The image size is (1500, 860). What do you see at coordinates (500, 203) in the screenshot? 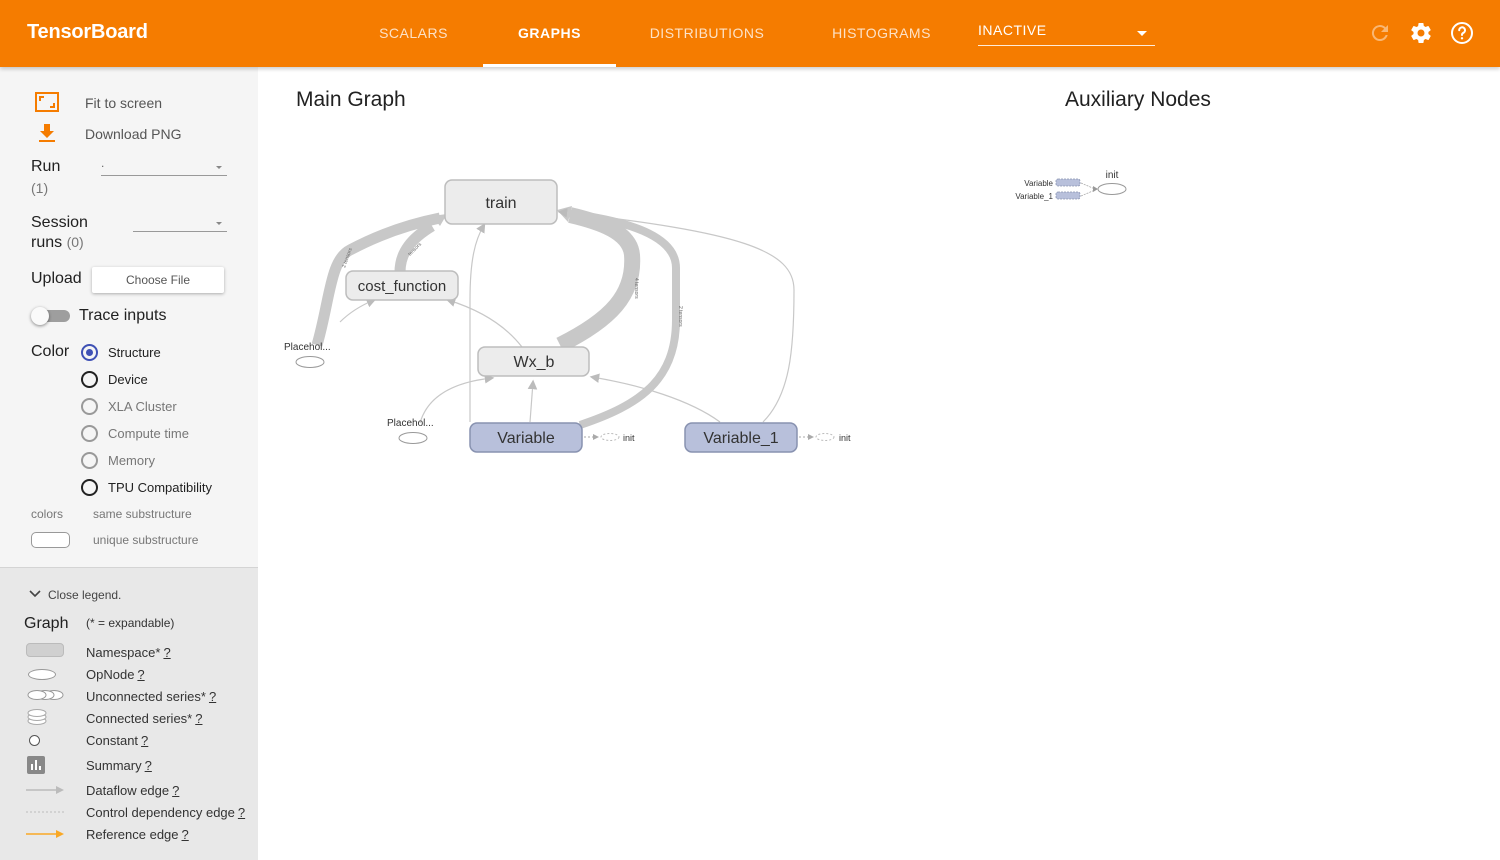
I see `node-train-label: train` at bounding box center [500, 203].